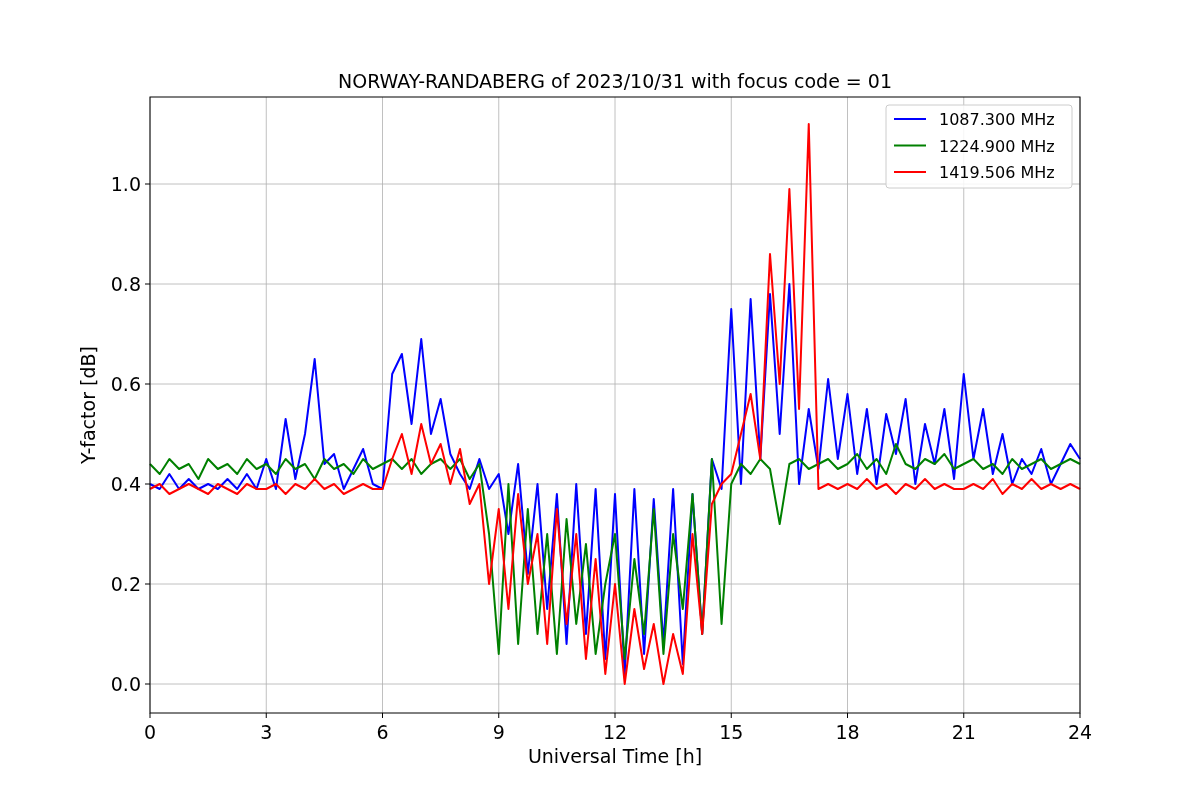 Image resolution: width=1200 pixels, height=800 pixels. Describe the element at coordinates (615, 81) in the screenshot. I see `chart-title: NORWAY-RANDABERG of 2023/10/31 with focus code = 01` at that location.